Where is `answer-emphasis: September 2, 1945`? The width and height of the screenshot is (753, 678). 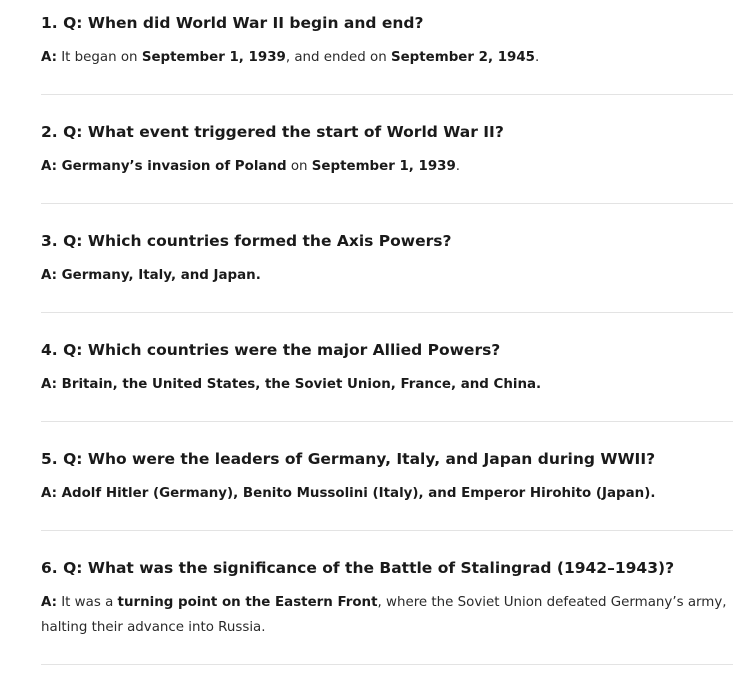
answer-emphasis: September 2, 1945 is located at coordinates (462, 57).